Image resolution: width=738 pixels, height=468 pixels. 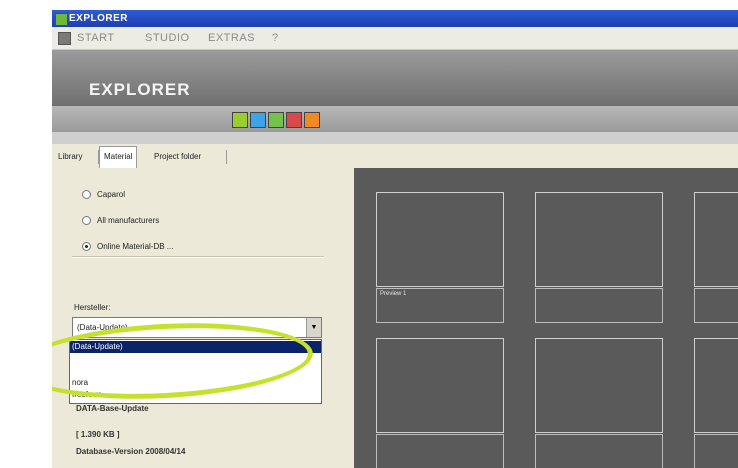 What do you see at coordinates (98, 434) in the screenshot?
I see `update-size: [ 1.390 KB ]` at bounding box center [98, 434].